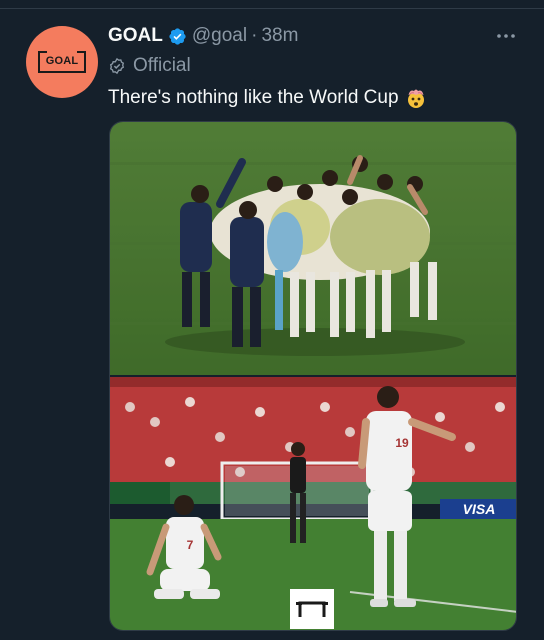 This screenshot has width=544, height=640. Describe the element at coordinates (135, 36) in the screenshot. I see `display-name: GOAL` at that location.